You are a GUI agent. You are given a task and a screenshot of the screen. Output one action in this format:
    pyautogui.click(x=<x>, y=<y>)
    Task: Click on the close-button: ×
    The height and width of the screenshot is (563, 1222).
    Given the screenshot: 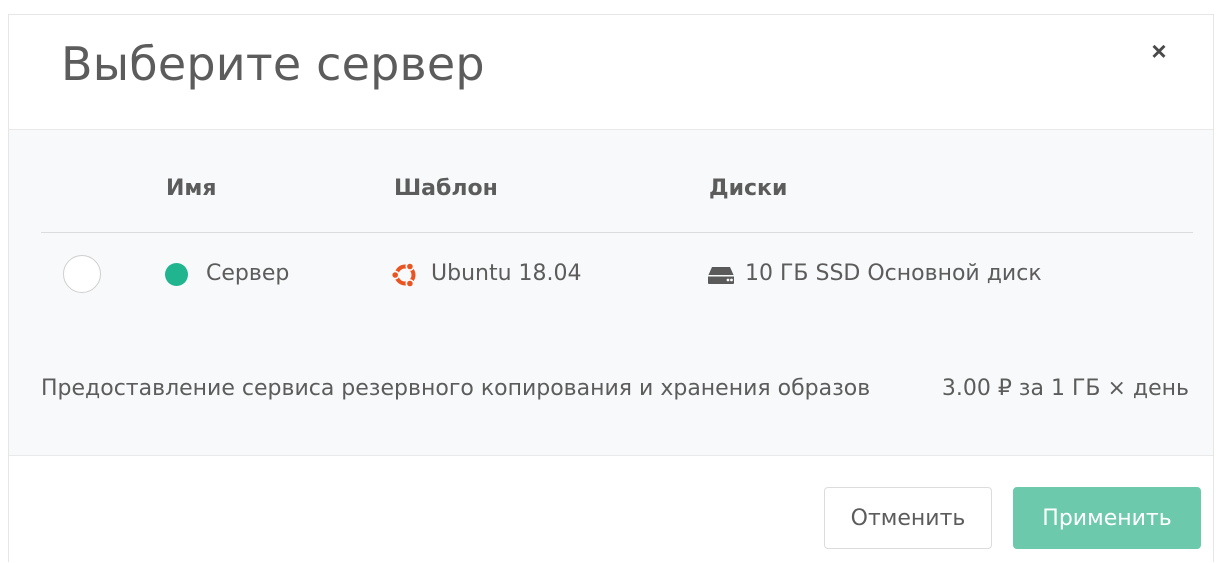 What is the action you would take?
    pyautogui.click(x=1159, y=51)
    